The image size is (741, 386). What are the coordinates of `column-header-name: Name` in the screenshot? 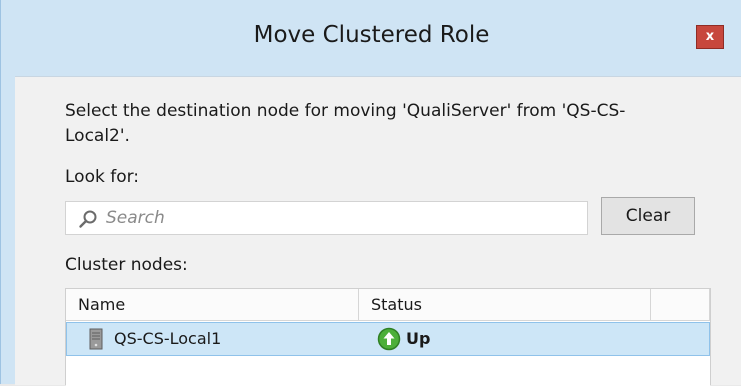 It's located at (212, 304).